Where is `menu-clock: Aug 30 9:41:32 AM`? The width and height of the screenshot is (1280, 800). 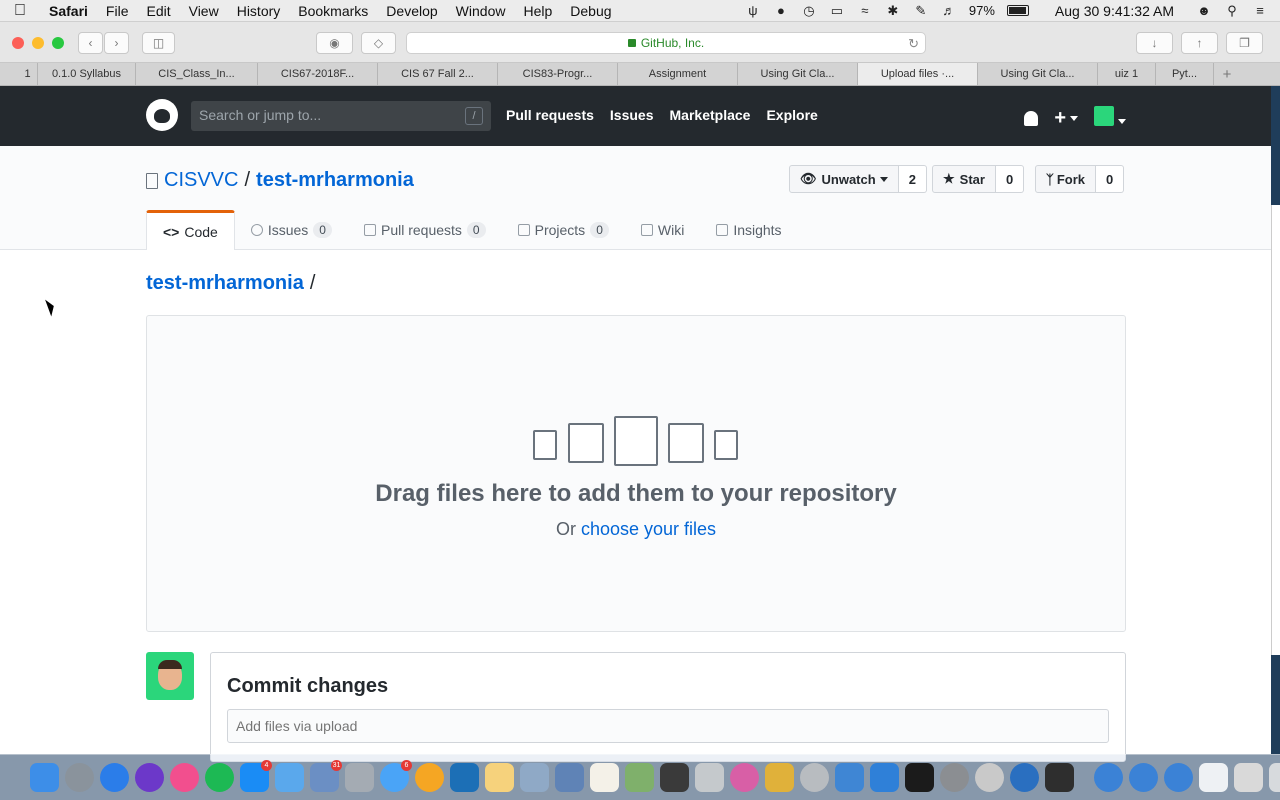 menu-clock: Aug 30 9:41:32 AM is located at coordinates (1114, 11).